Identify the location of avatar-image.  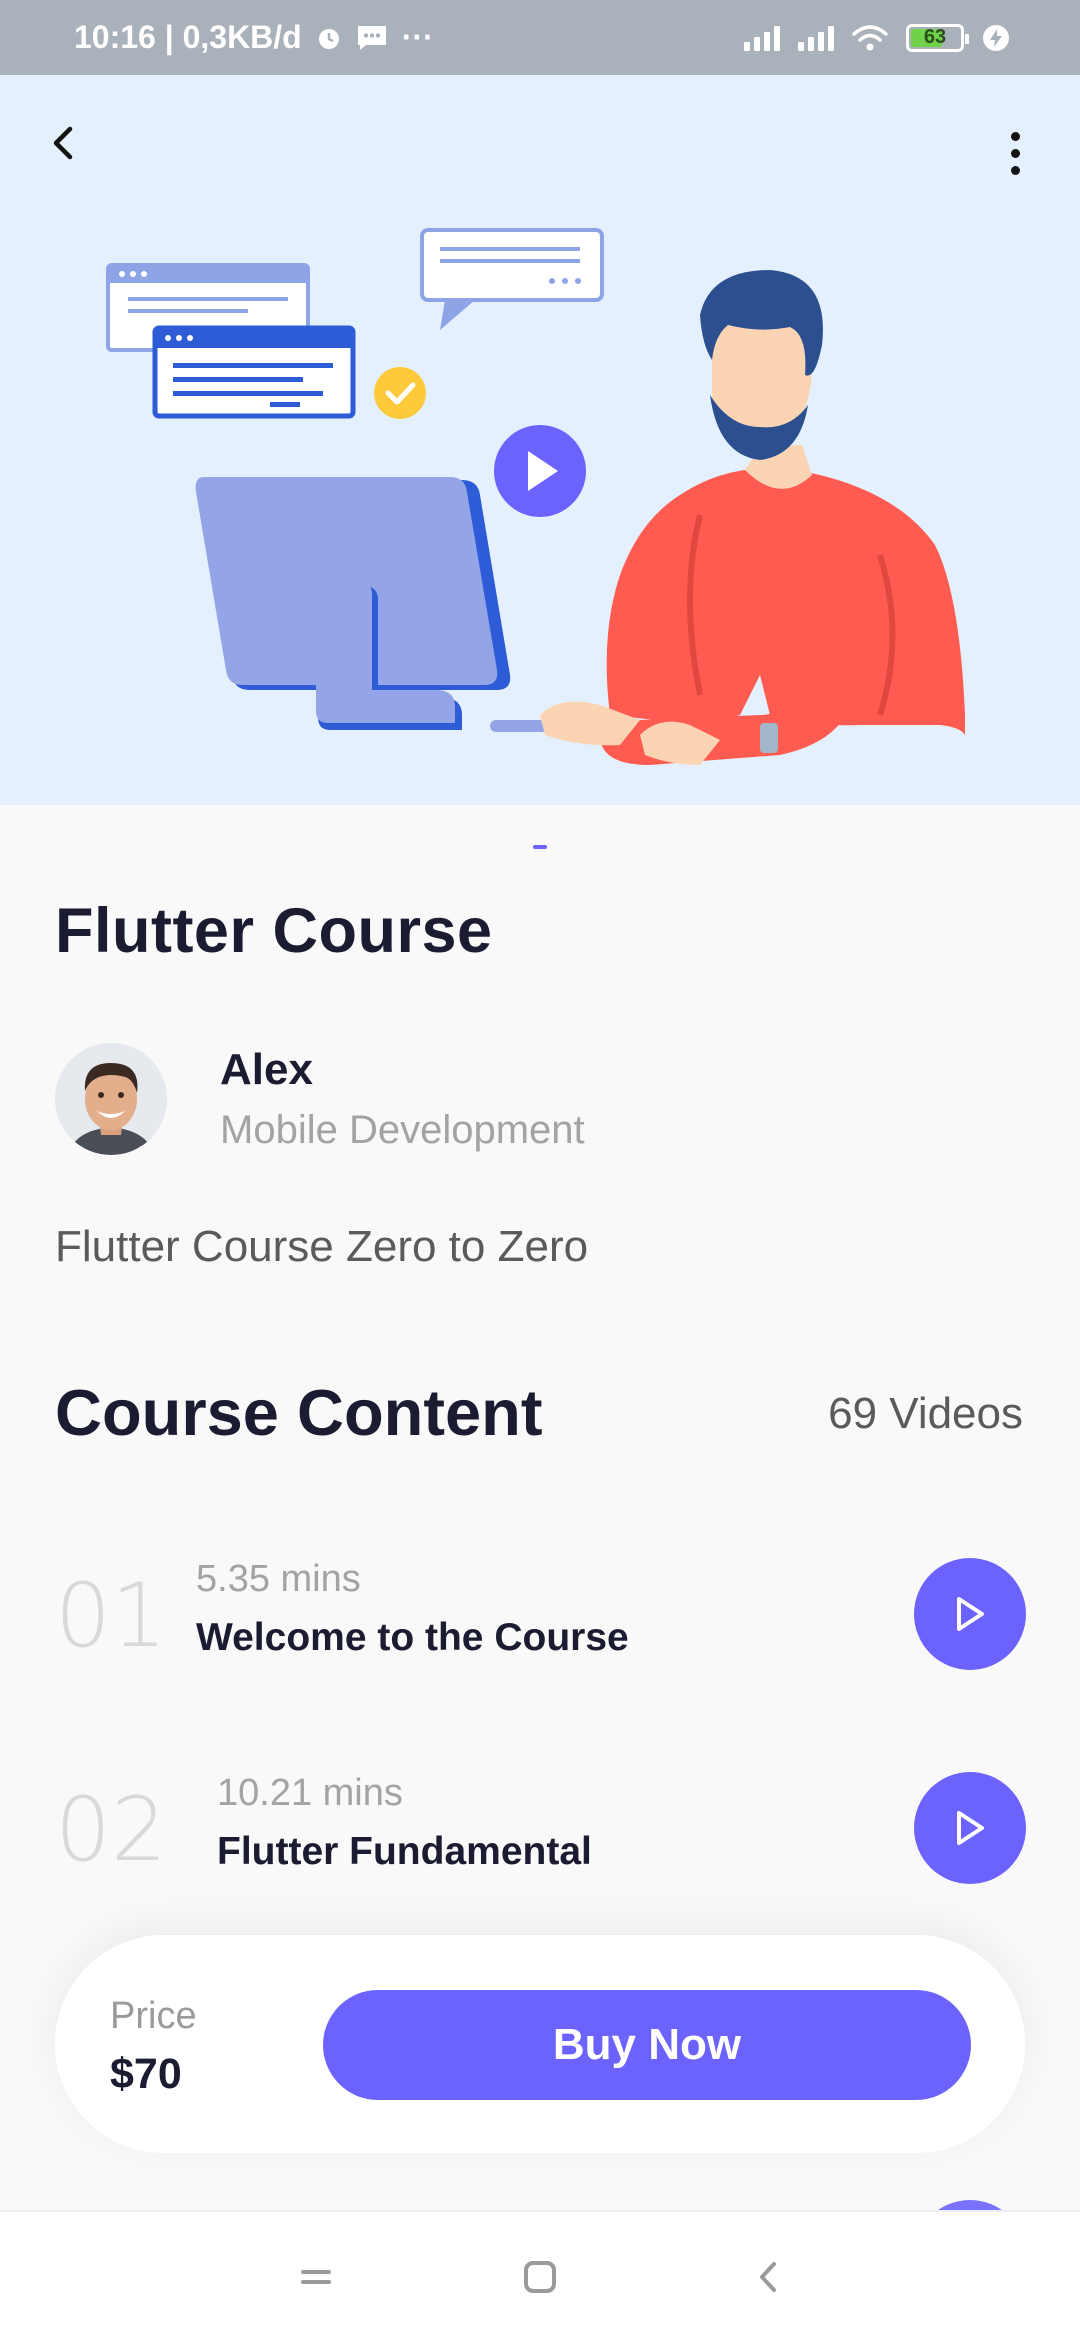
(111, 1099).